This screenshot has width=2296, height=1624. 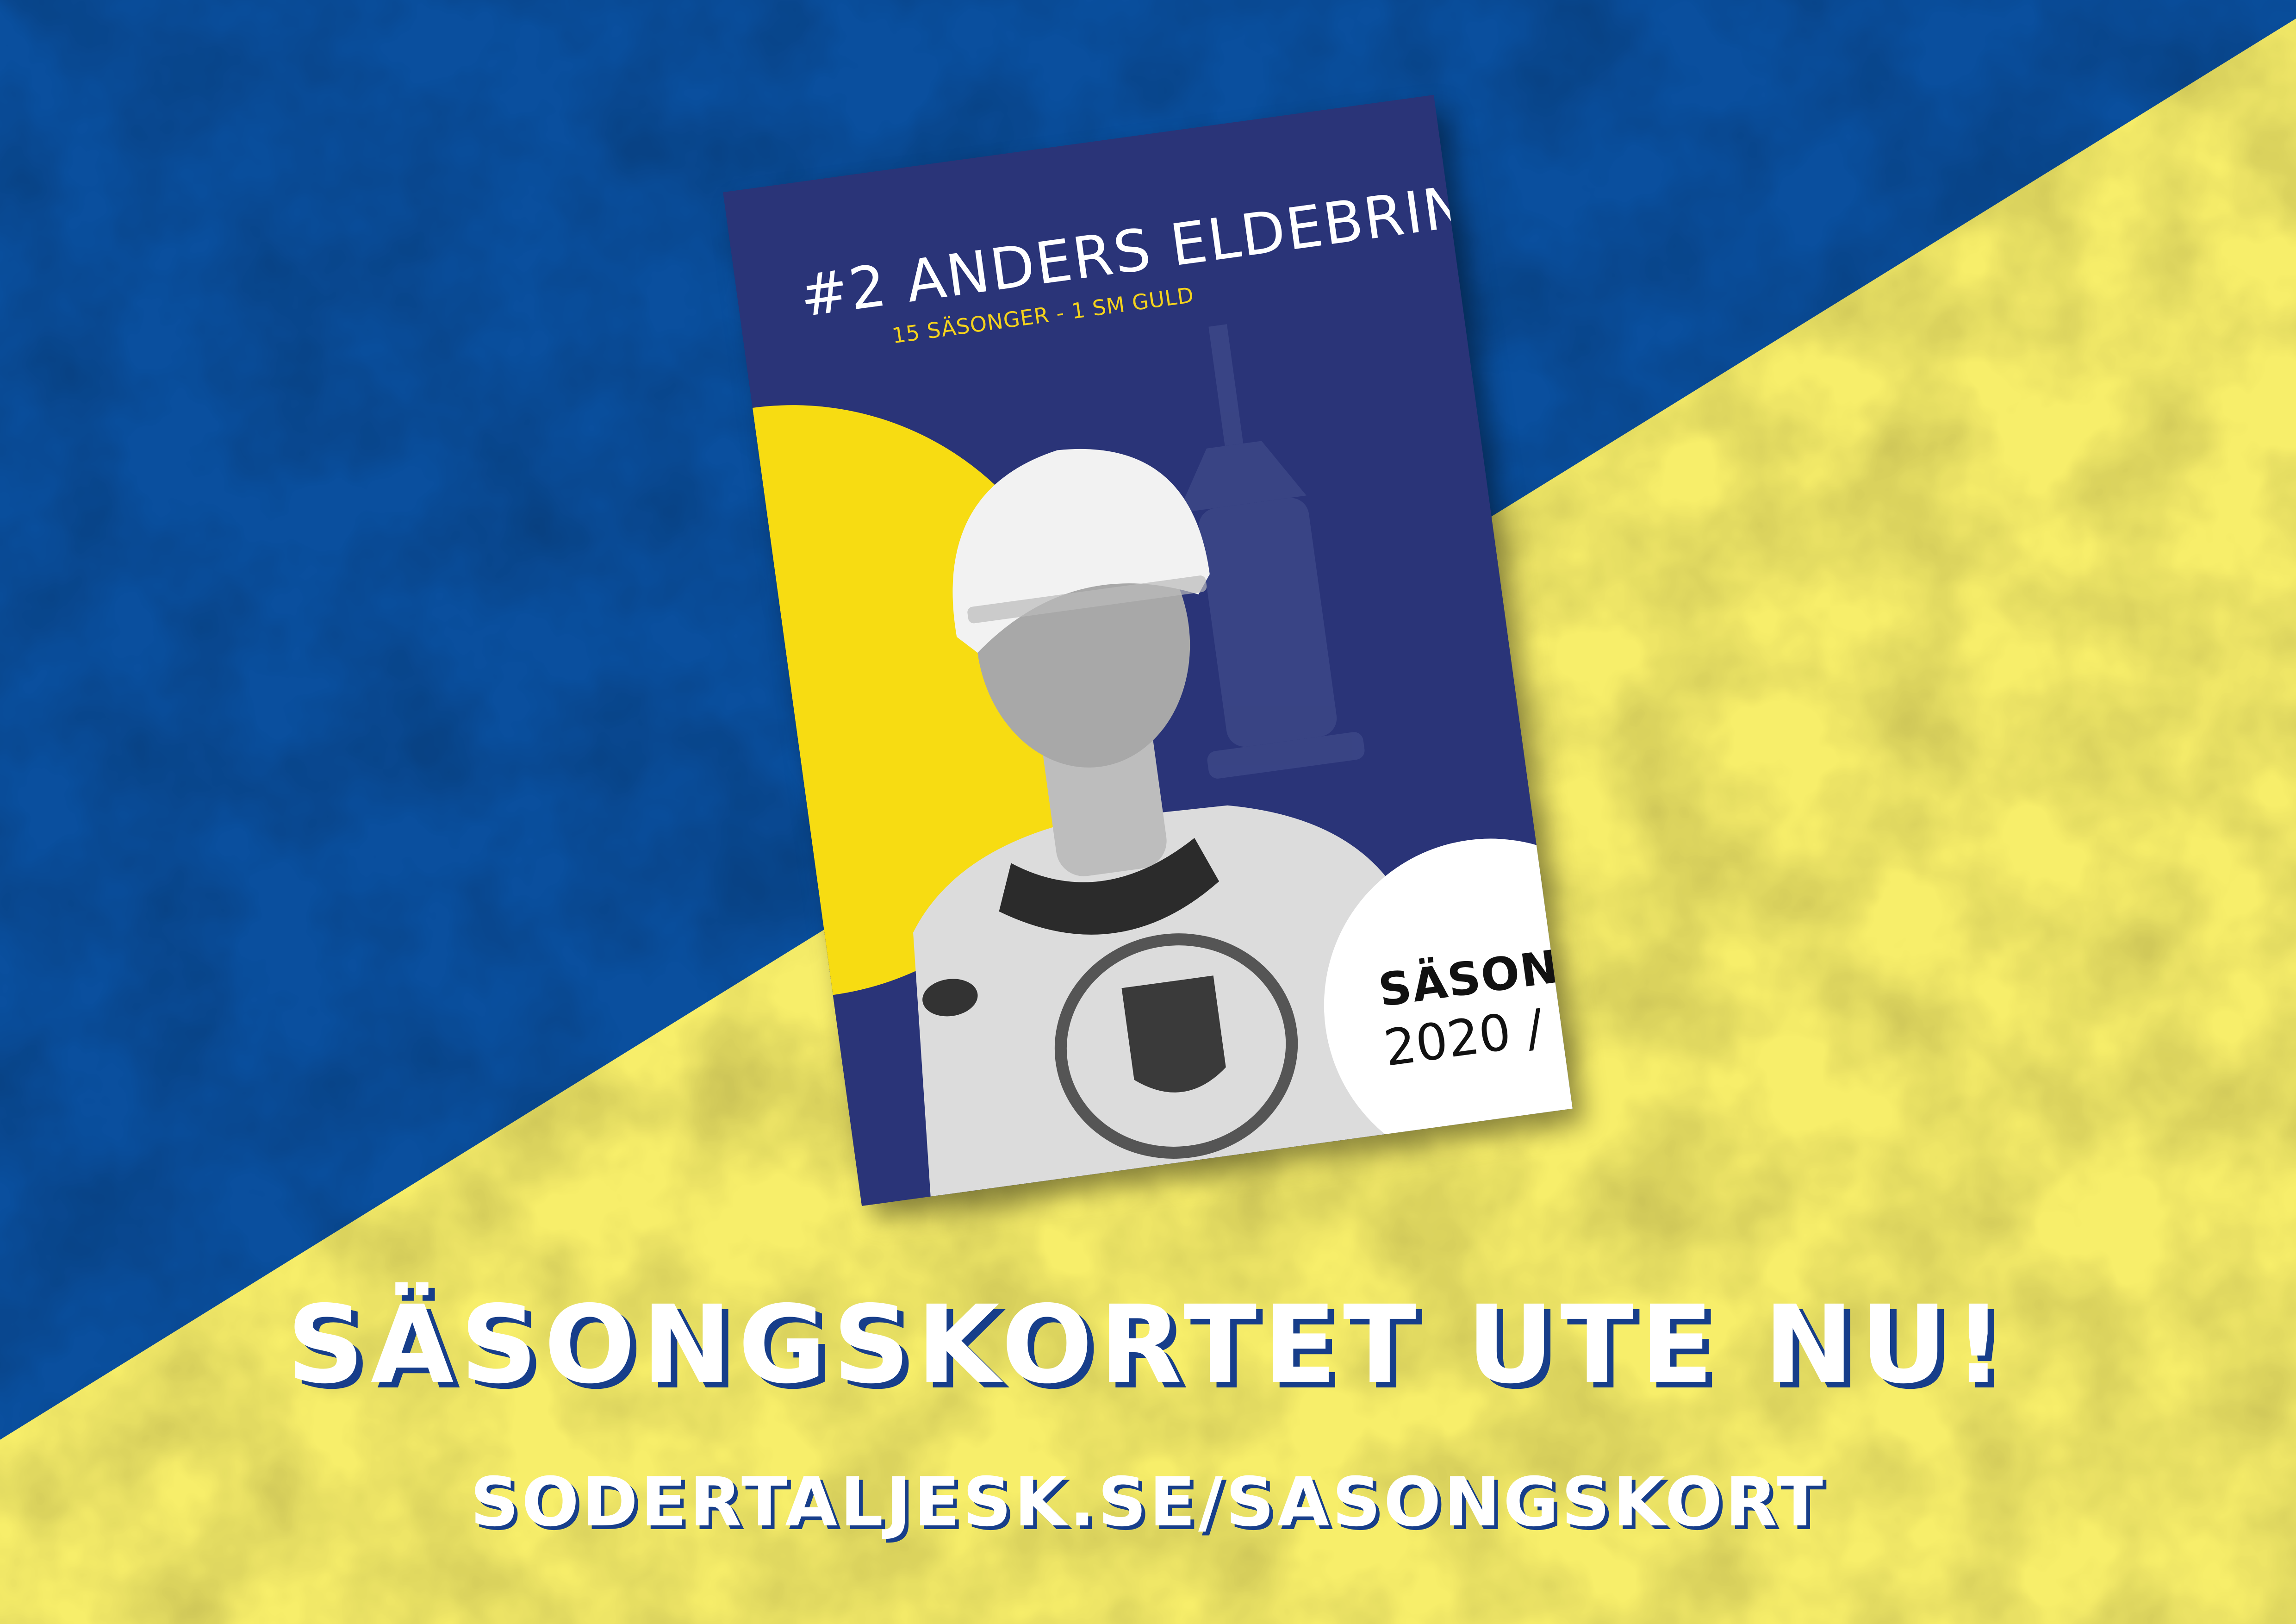 What do you see at coordinates (1148, 1344) in the screenshot?
I see `headline: SÄSONGSKORTET UTE NU!` at bounding box center [1148, 1344].